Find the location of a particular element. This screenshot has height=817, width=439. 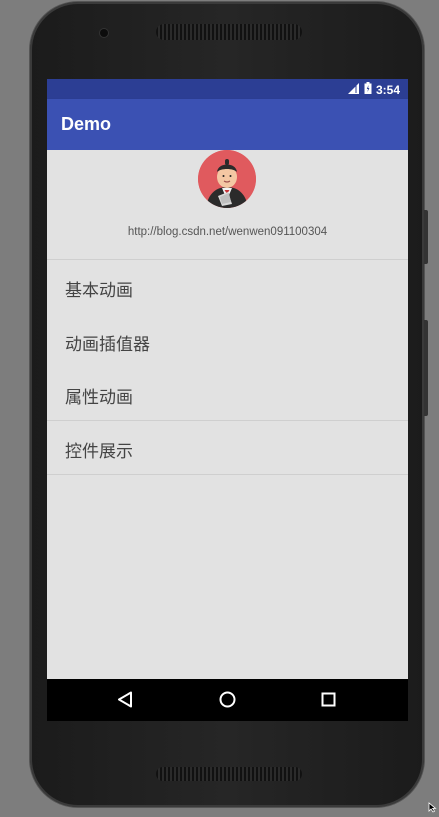

drawer-header: http://blog.csdn.net/wenwen091100304 is located at coordinates (227, 204).